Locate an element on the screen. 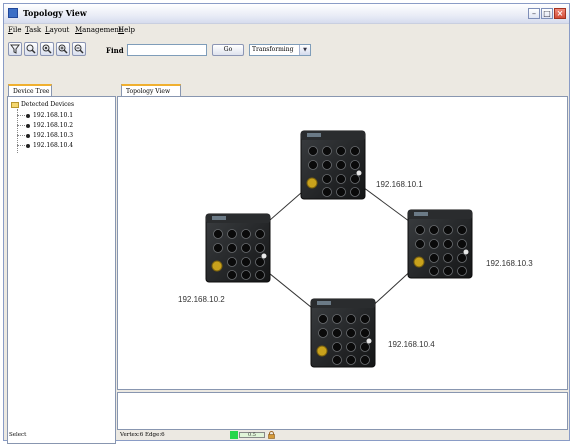 This screenshot has width=575, height=445. status-mode: Select is located at coordinates (18, 435).